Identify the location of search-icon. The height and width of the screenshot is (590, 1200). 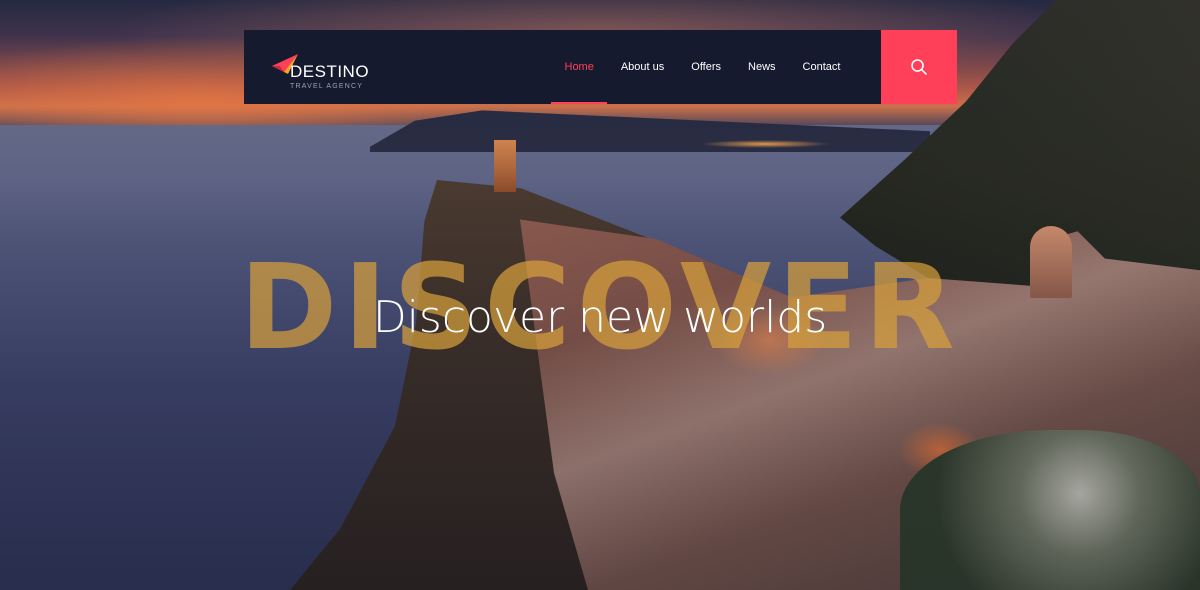
(919, 67).